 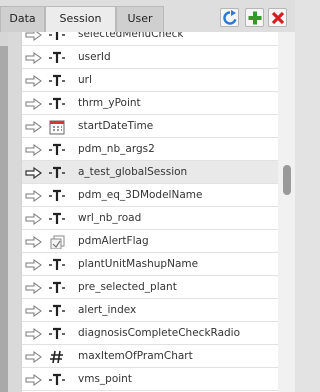 I want to click on tab-session: Session, so click(x=80, y=19).